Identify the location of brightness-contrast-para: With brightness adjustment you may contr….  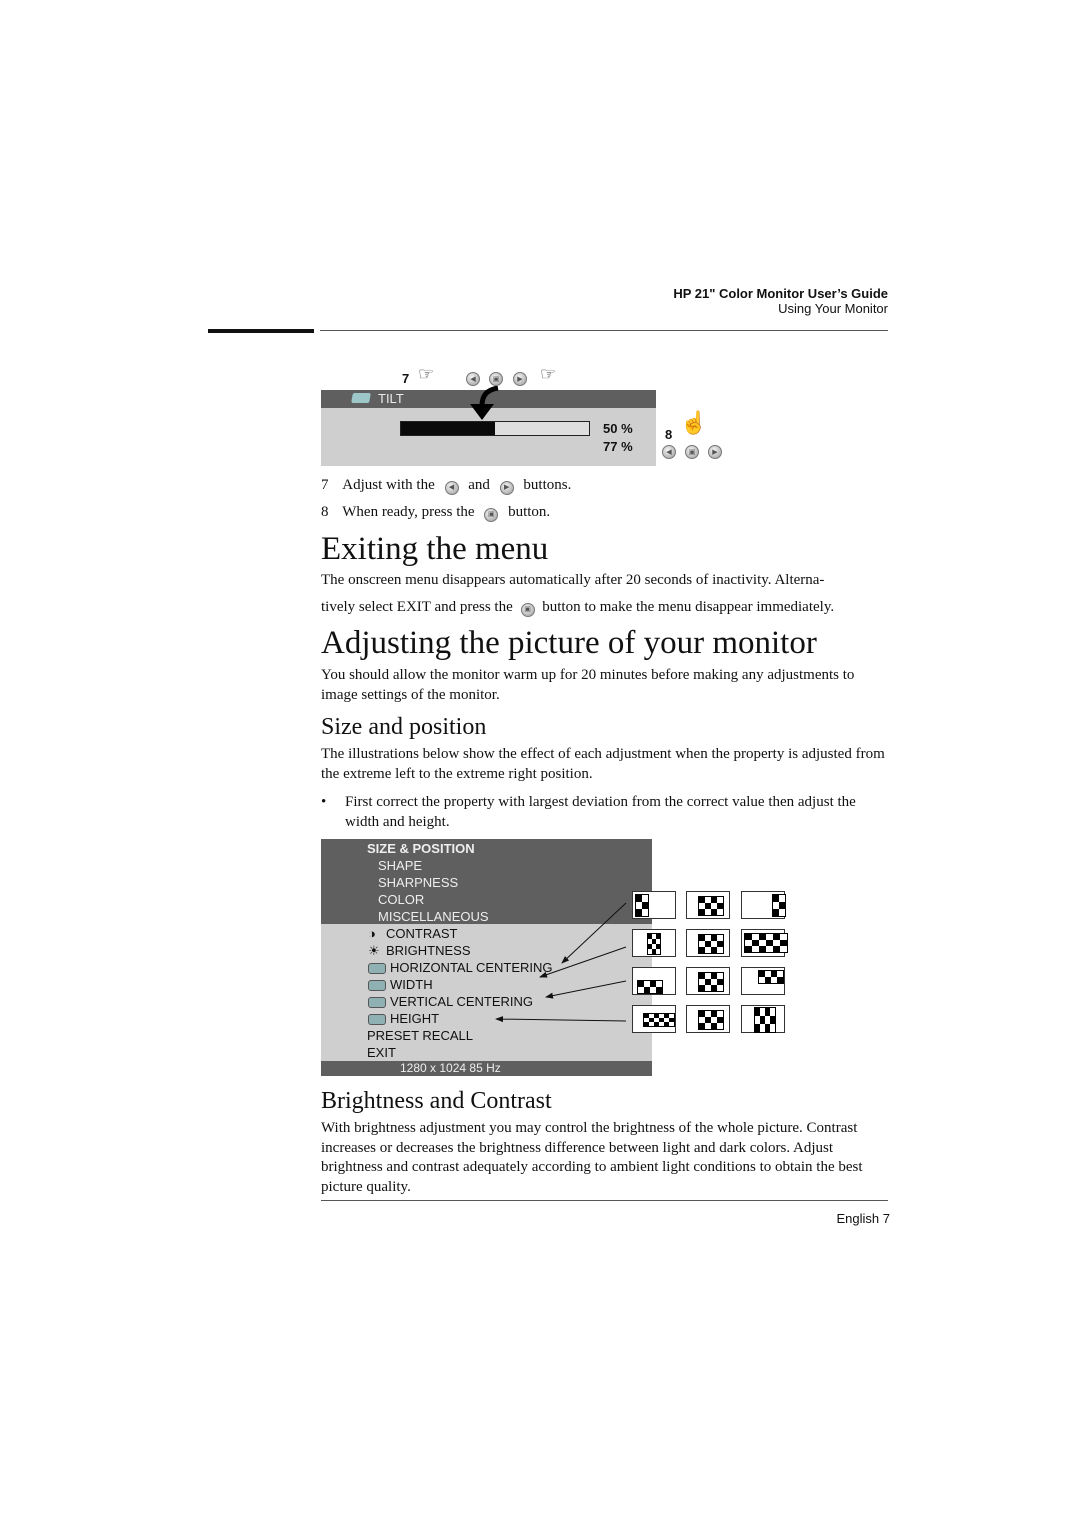
(592, 1157).